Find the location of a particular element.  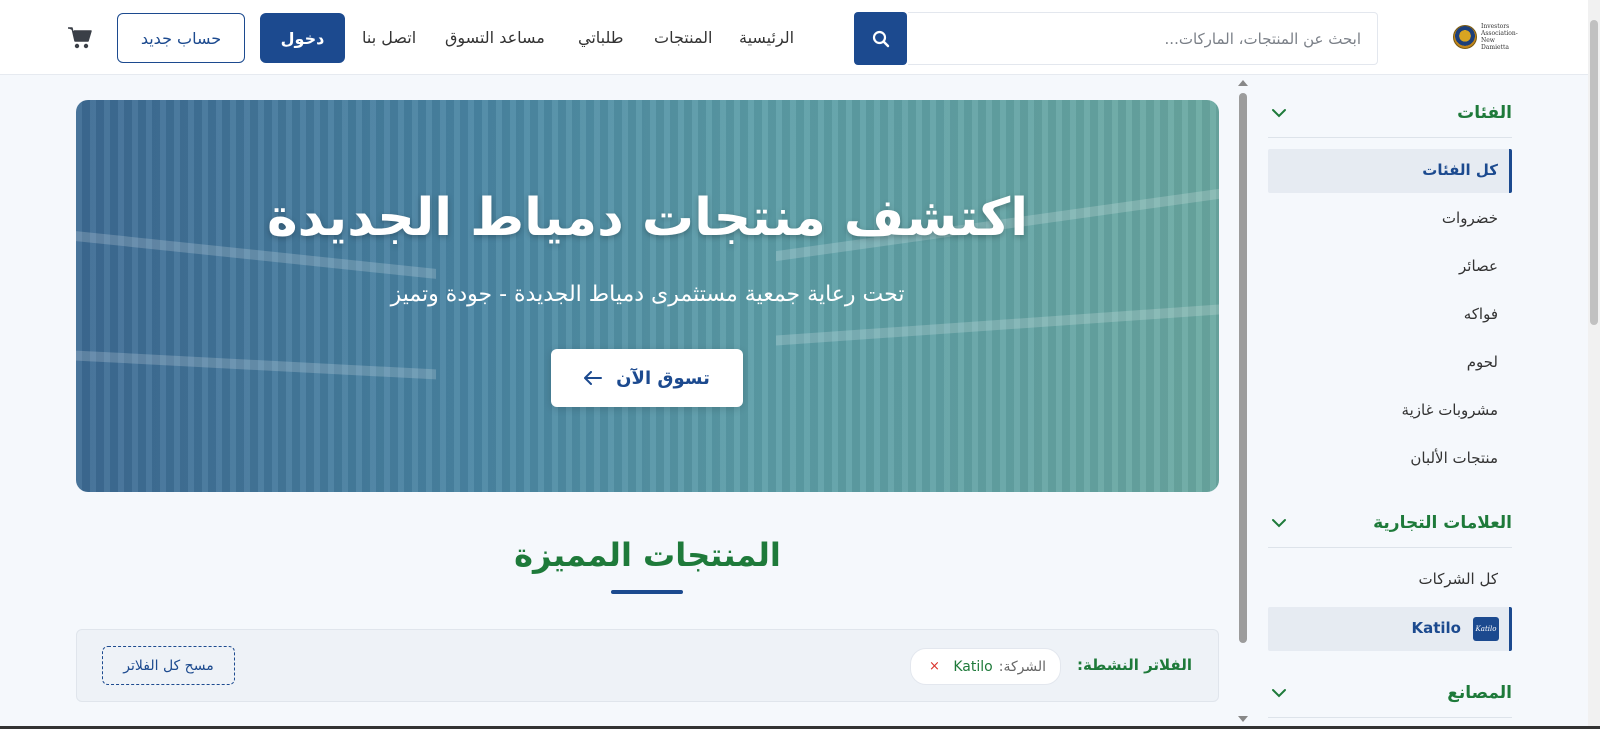

nav-orders: طلباتي is located at coordinates (601, 37).